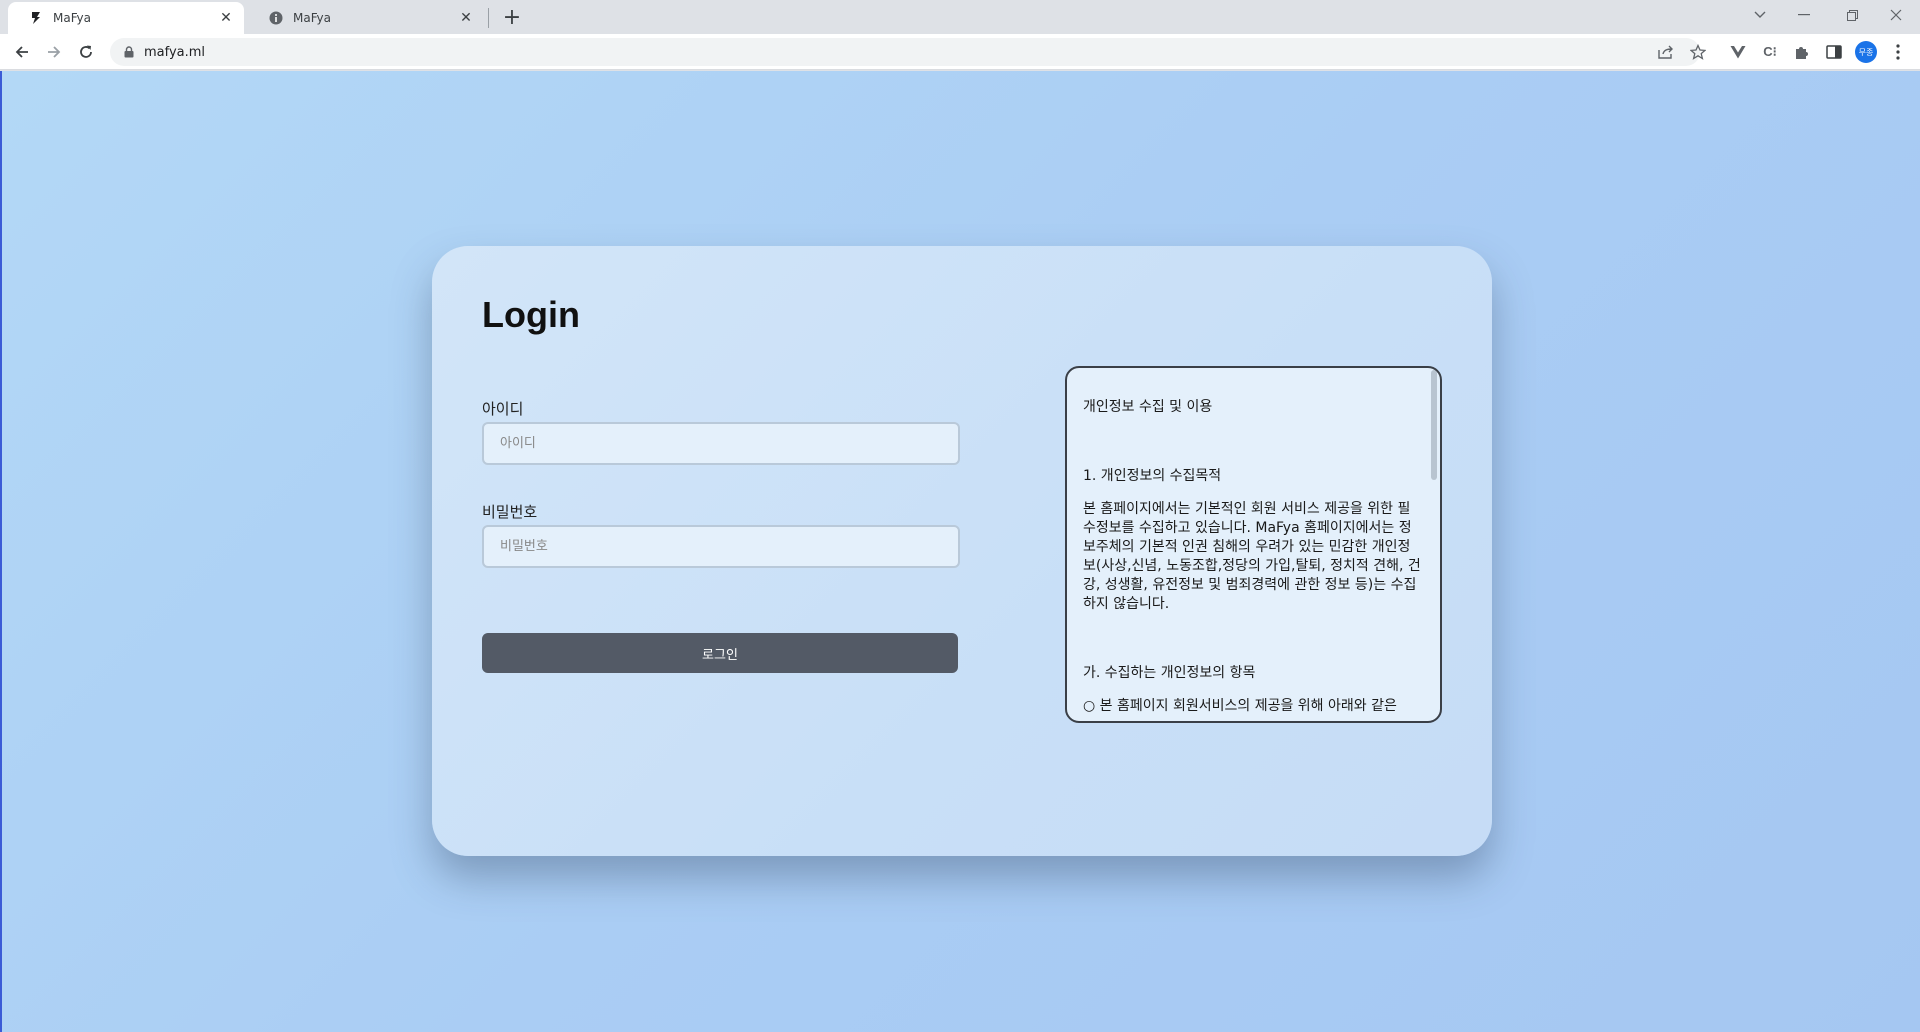 The image size is (1920, 1032). What do you see at coordinates (1148, 407) in the screenshot?
I see `terms-heading: 개인정보 수집 및 이용` at bounding box center [1148, 407].